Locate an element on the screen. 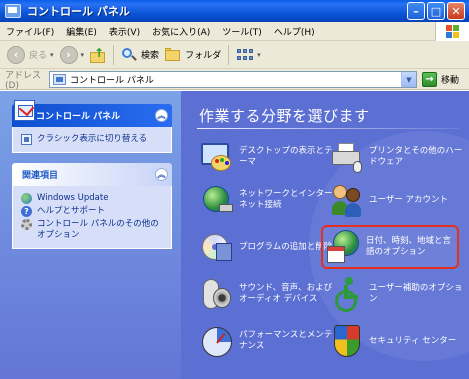 This screenshot has height=379, width=469. folders-label: フォルダ is located at coordinates (203, 56).